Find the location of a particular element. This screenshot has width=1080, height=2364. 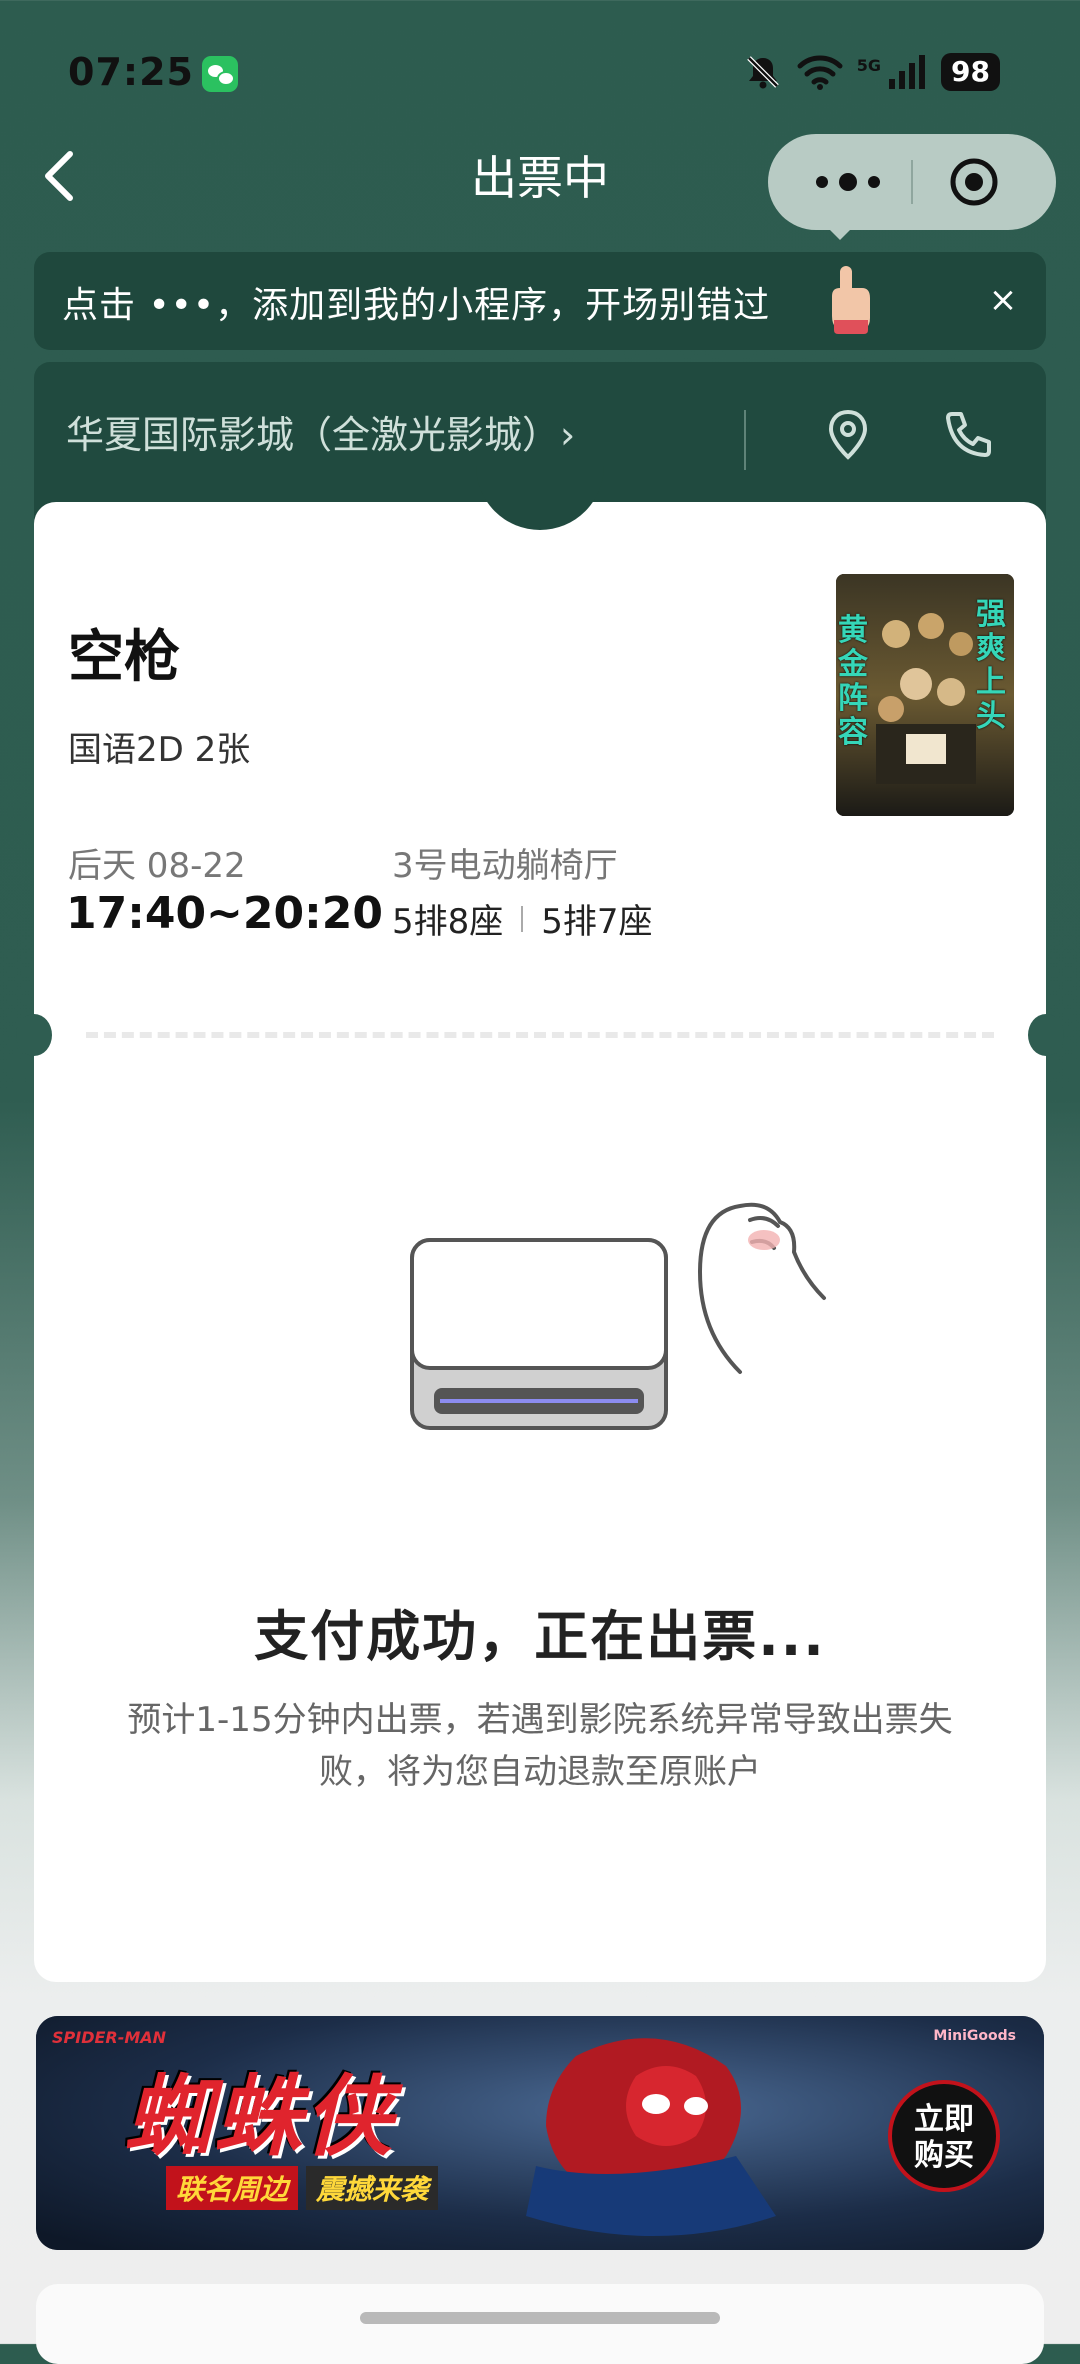

spiderman-ad-banner: SPIDER-MAN 蜘蛛侠 联名周边 震撼来袭 MiniGoods 立即 购买 is located at coordinates (540, 2133).